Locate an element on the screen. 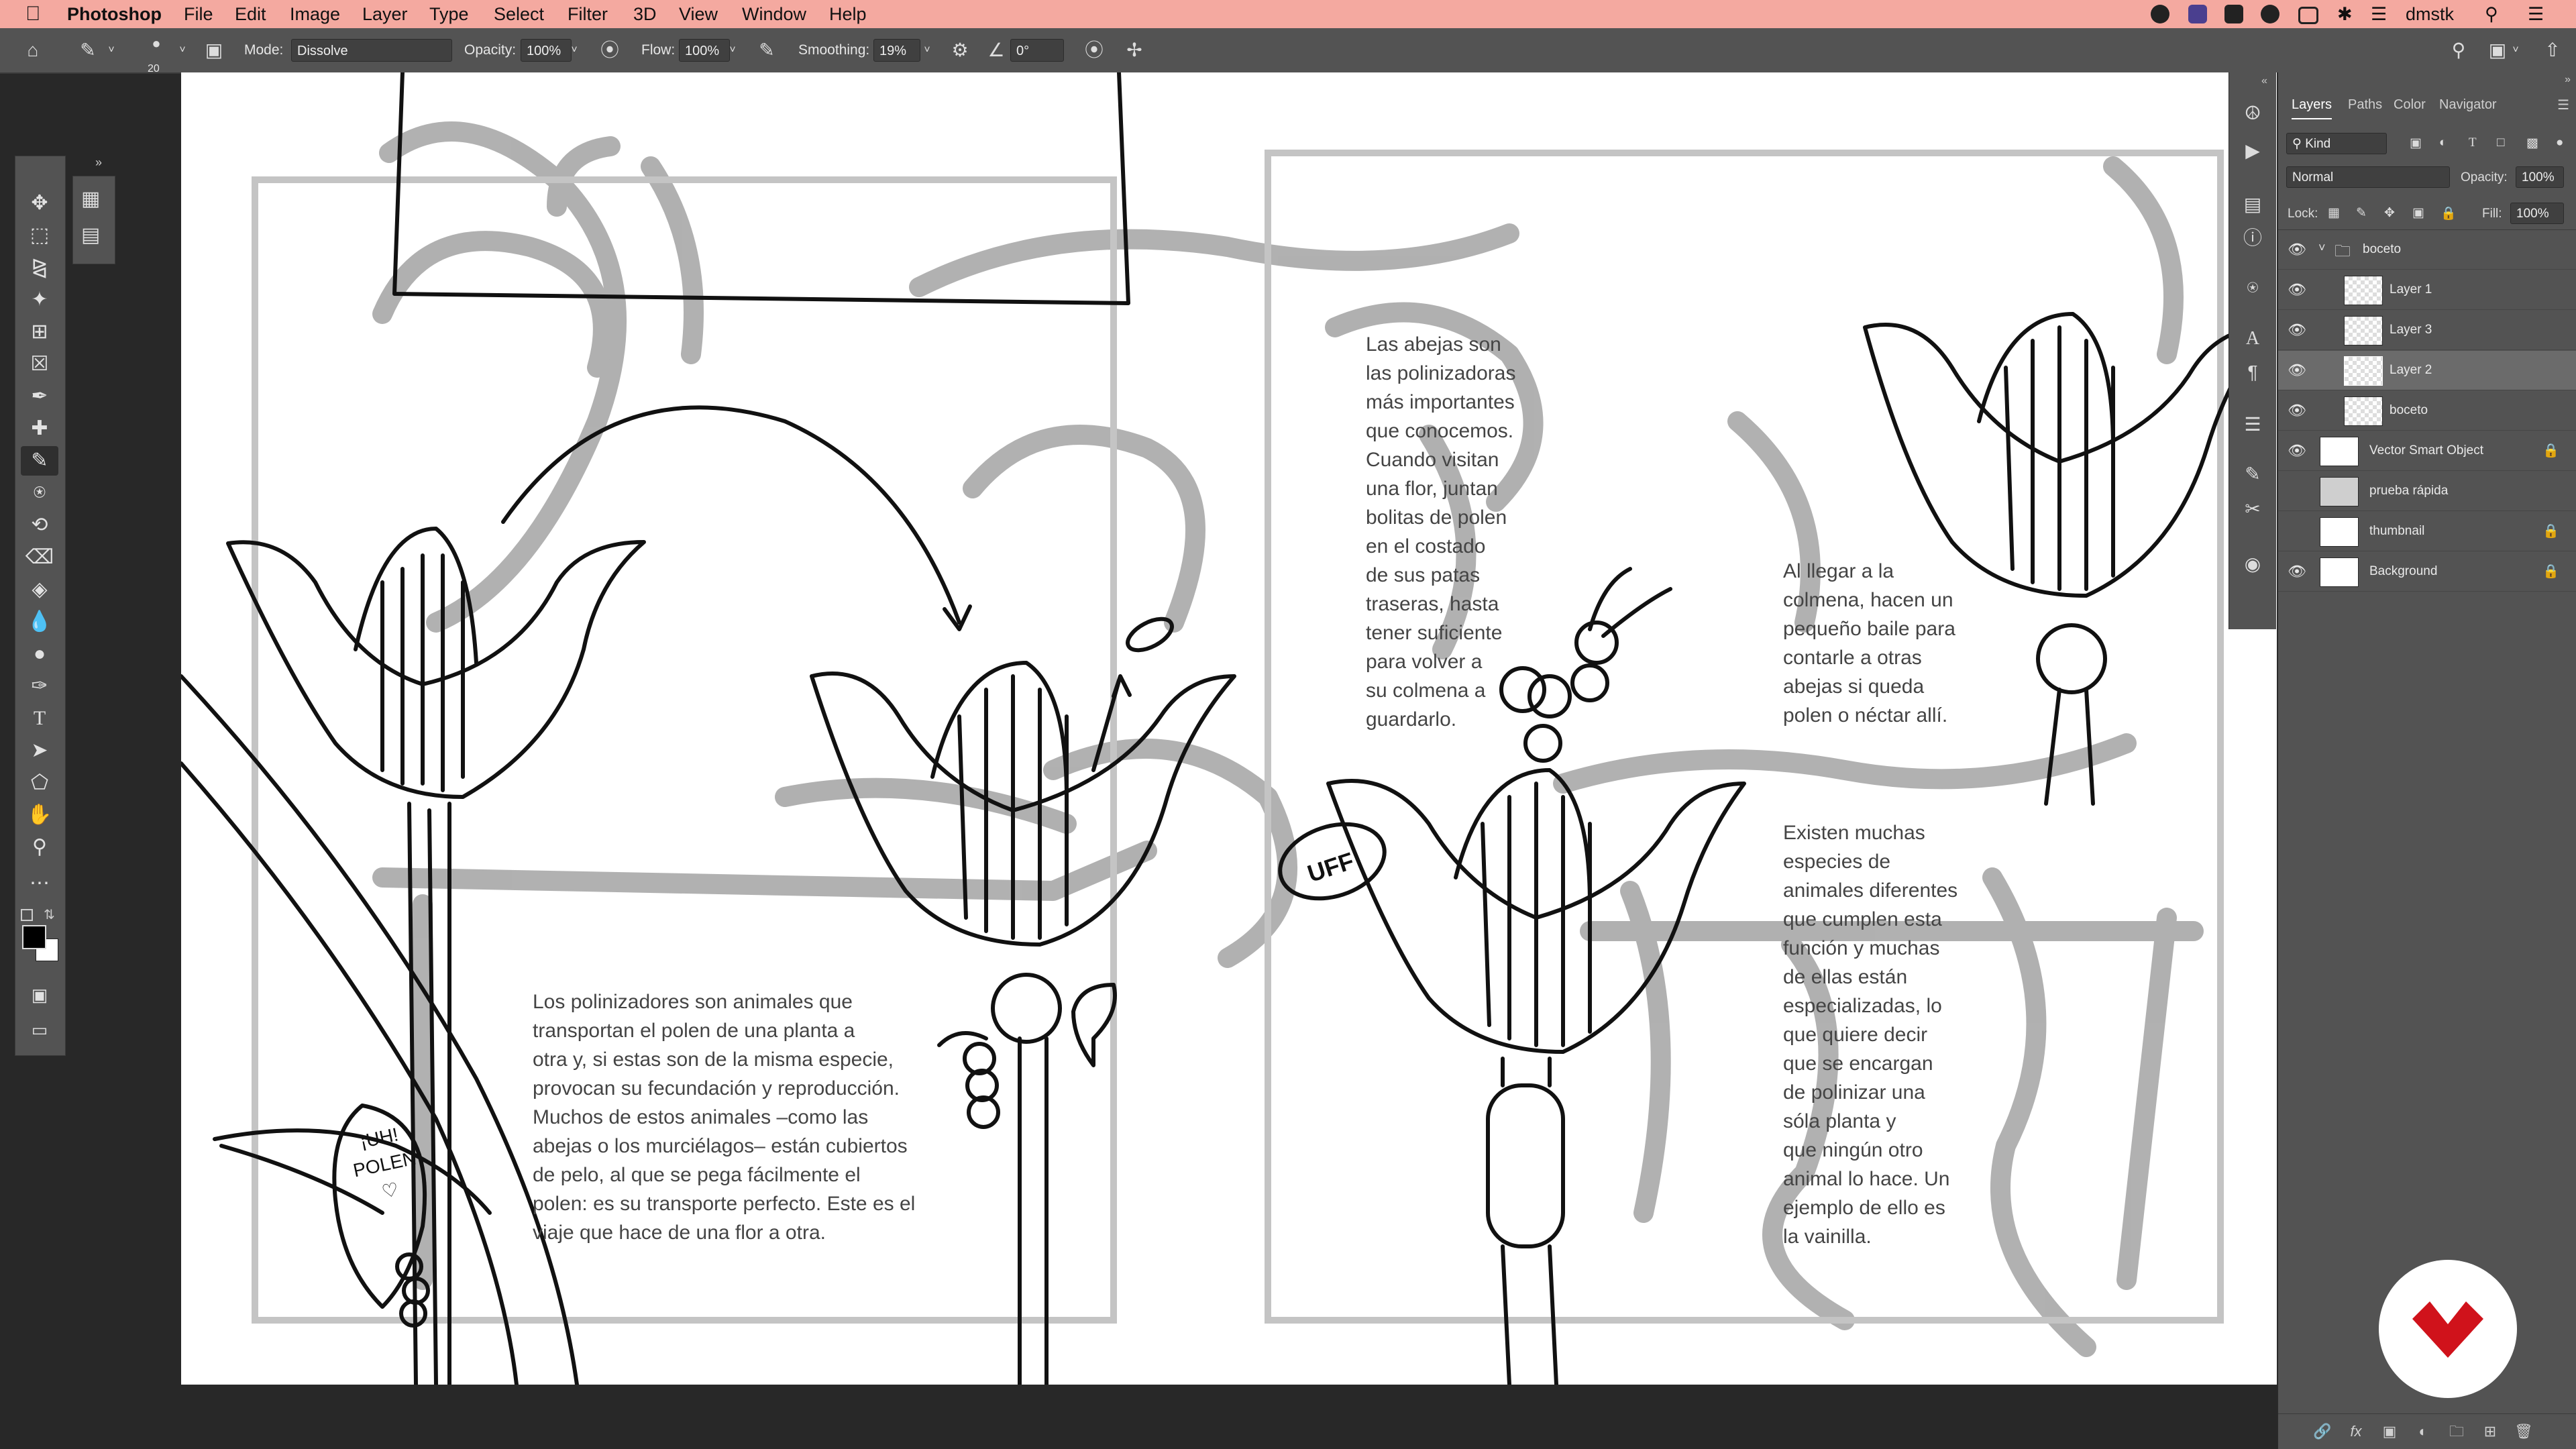 The height and width of the screenshot is (1449, 2576). hand-tool-icon: ✋ is located at coordinates (39, 815).